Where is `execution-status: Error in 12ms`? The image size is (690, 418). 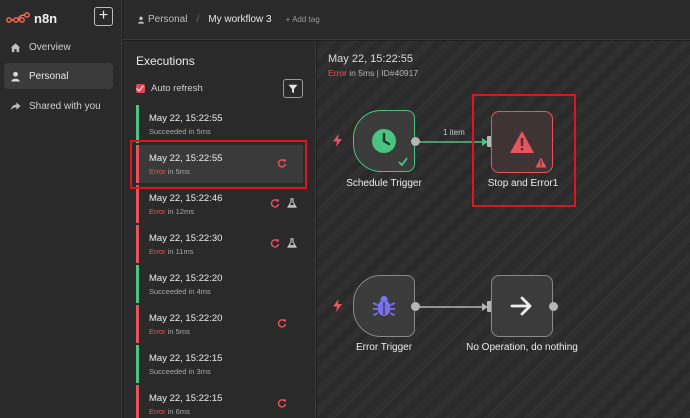 execution-status: Error in 12ms is located at coordinates (172, 211).